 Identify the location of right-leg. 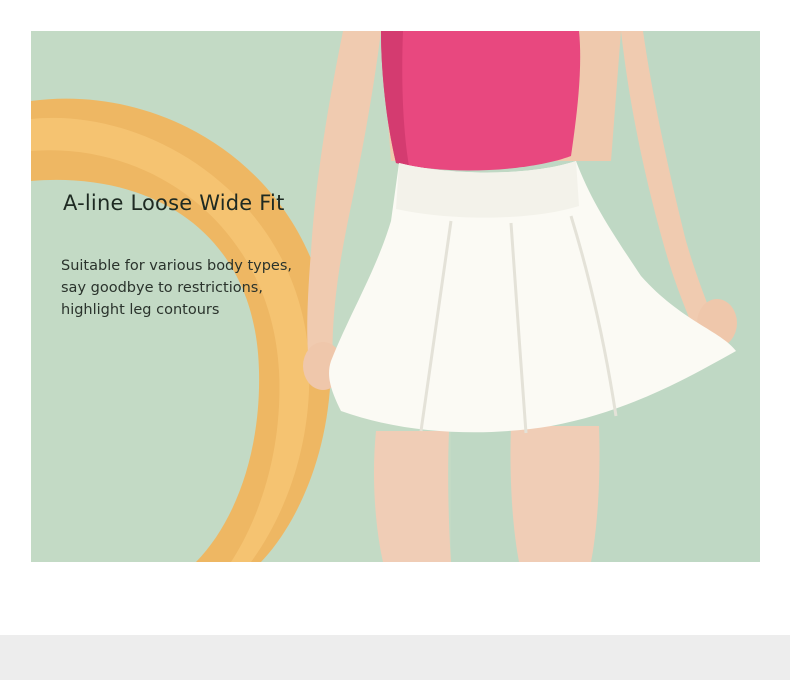
(555, 494).